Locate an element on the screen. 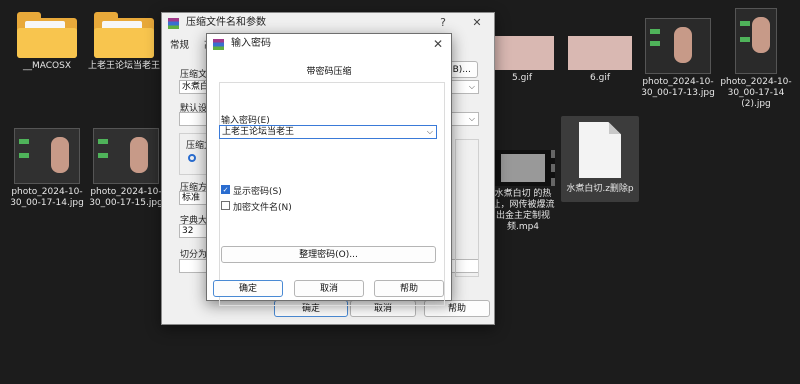  desktop-icon-macosx: __MACOSX is located at coordinates (47, 42).